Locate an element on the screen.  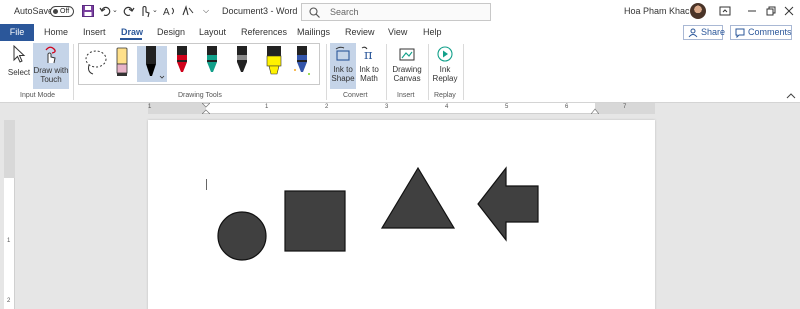
ribbon-display-options-icon is located at coordinates (725, 11).